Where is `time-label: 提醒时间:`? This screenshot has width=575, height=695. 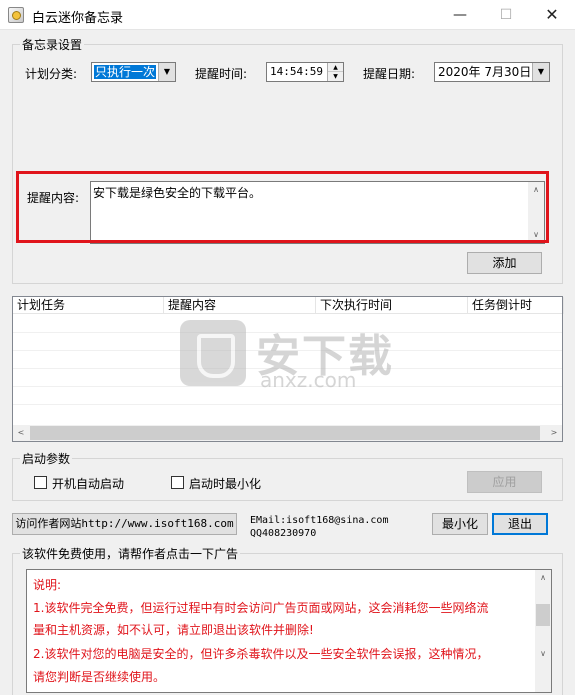
time-label: 提醒时间: is located at coordinates (221, 74).